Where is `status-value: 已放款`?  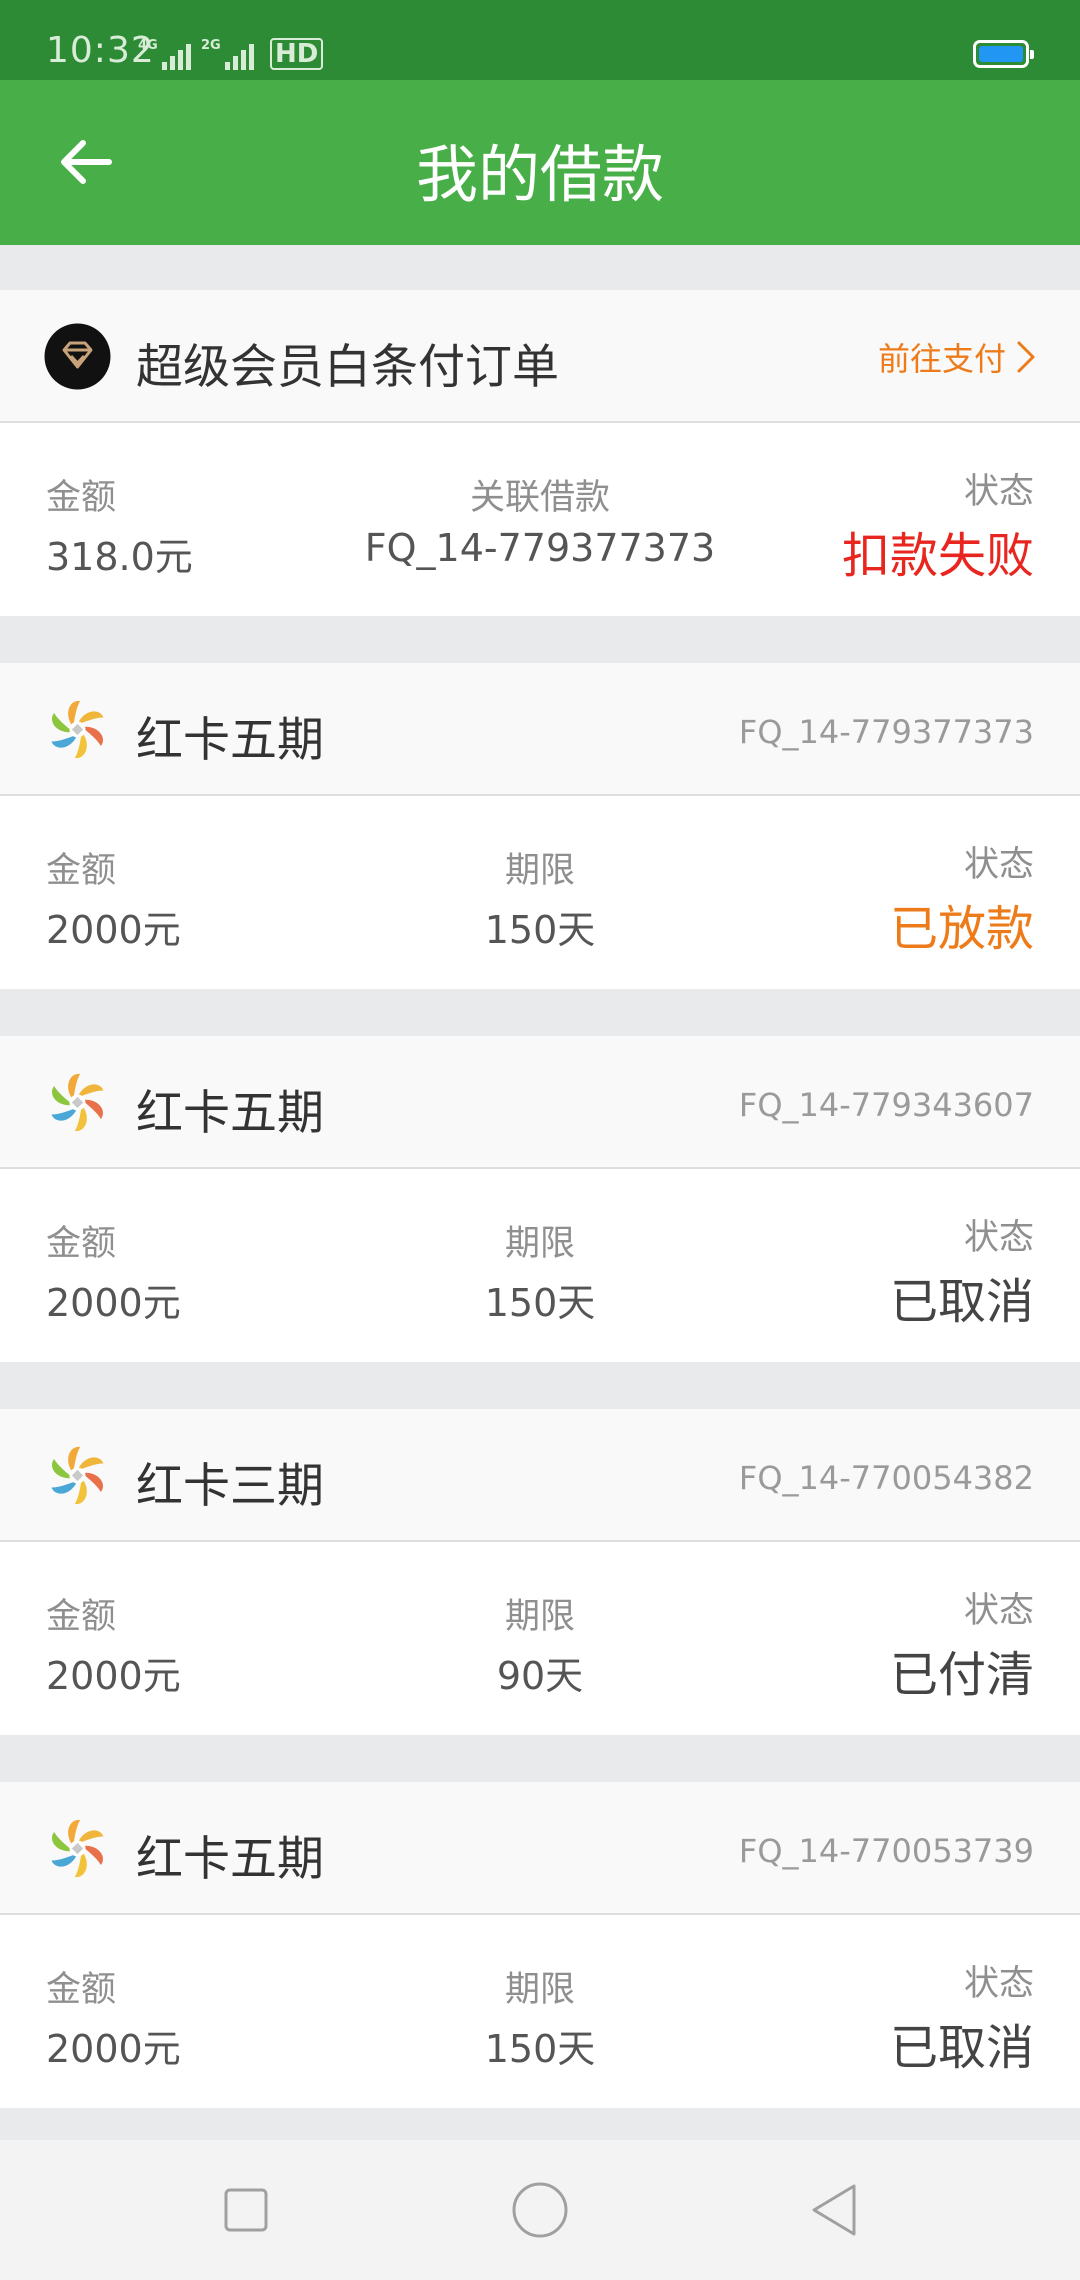
status-value: 已放款 is located at coordinates (961, 929).